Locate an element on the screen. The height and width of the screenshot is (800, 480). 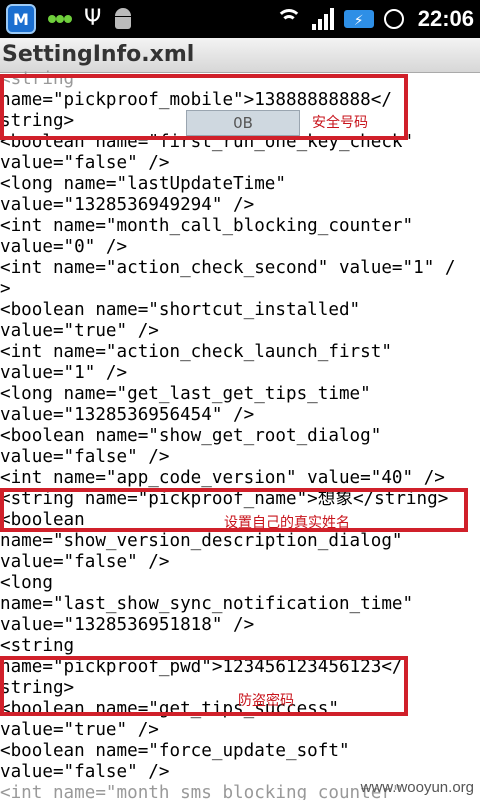
xml-line: <boolean name="force_update_soft" is located at coordinates (175, 751).